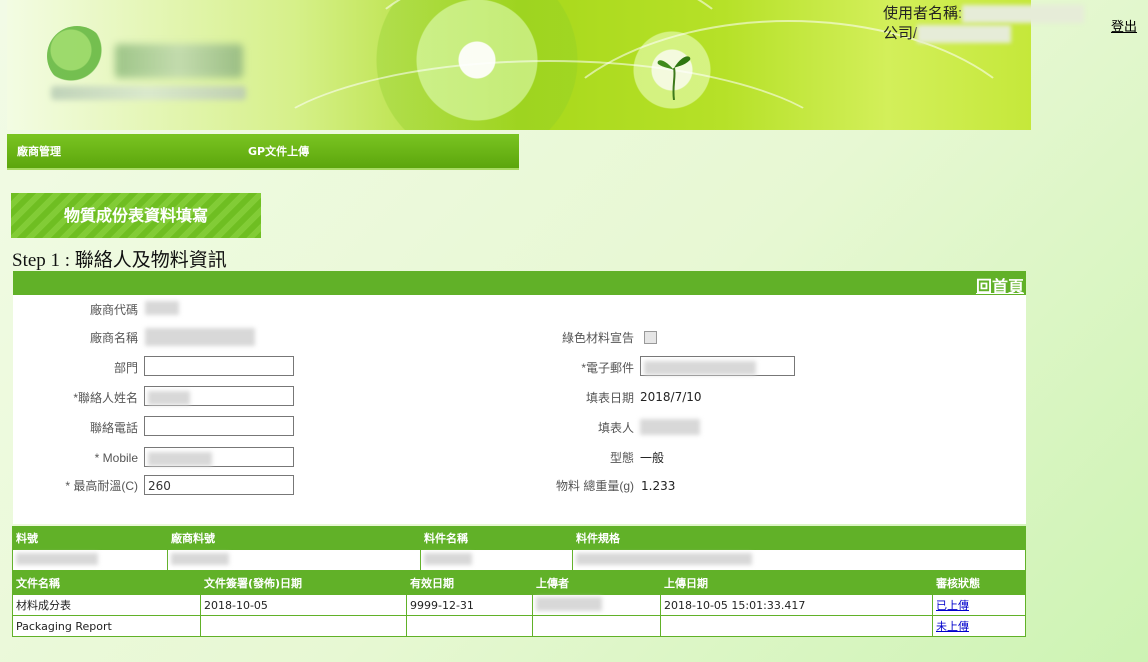 This screenshot has height=662, width=1148. What do you see at coordinates (101, 486) in the screenshot?
I see `max-temp-label: * 最高耐溫(C)` at bounding box center [101, 486].